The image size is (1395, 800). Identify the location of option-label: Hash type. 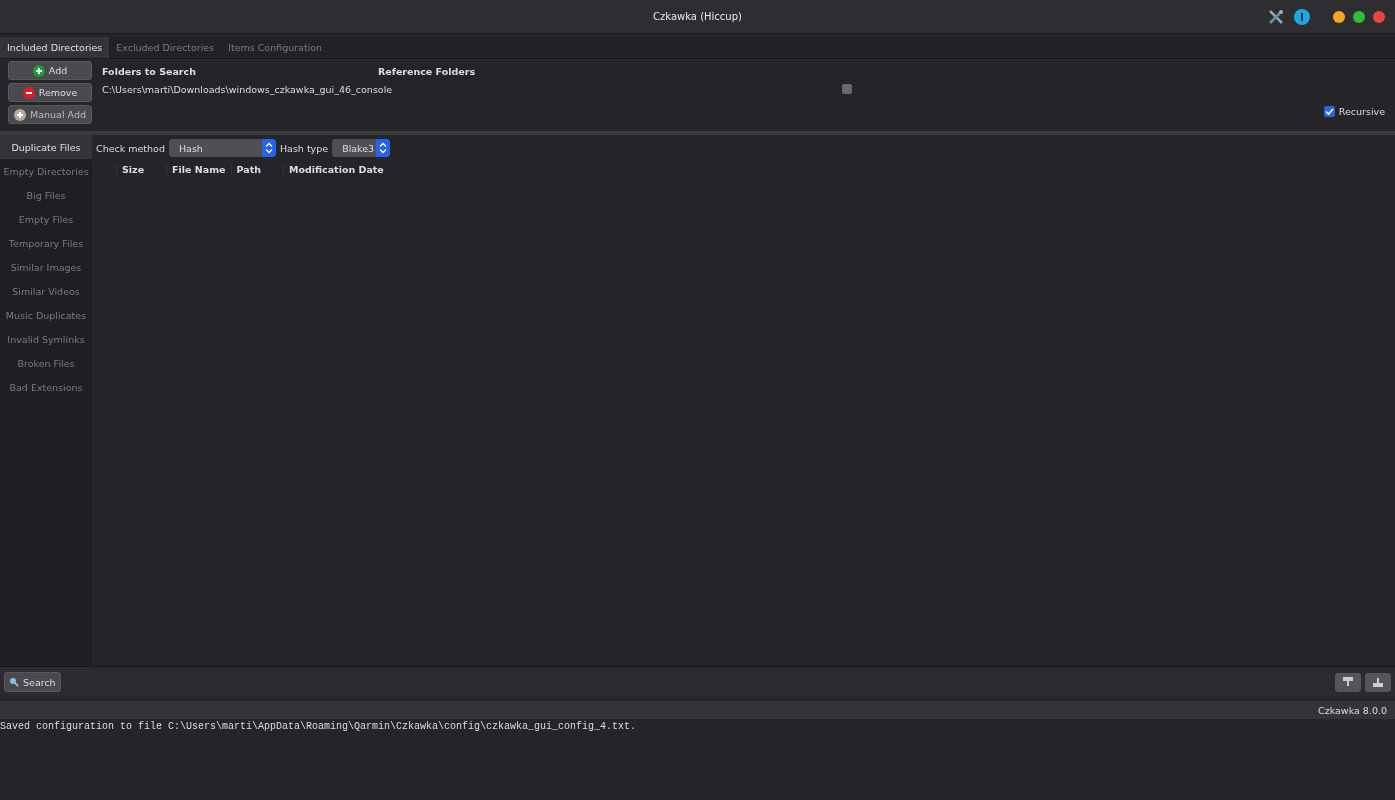
(304, 148).